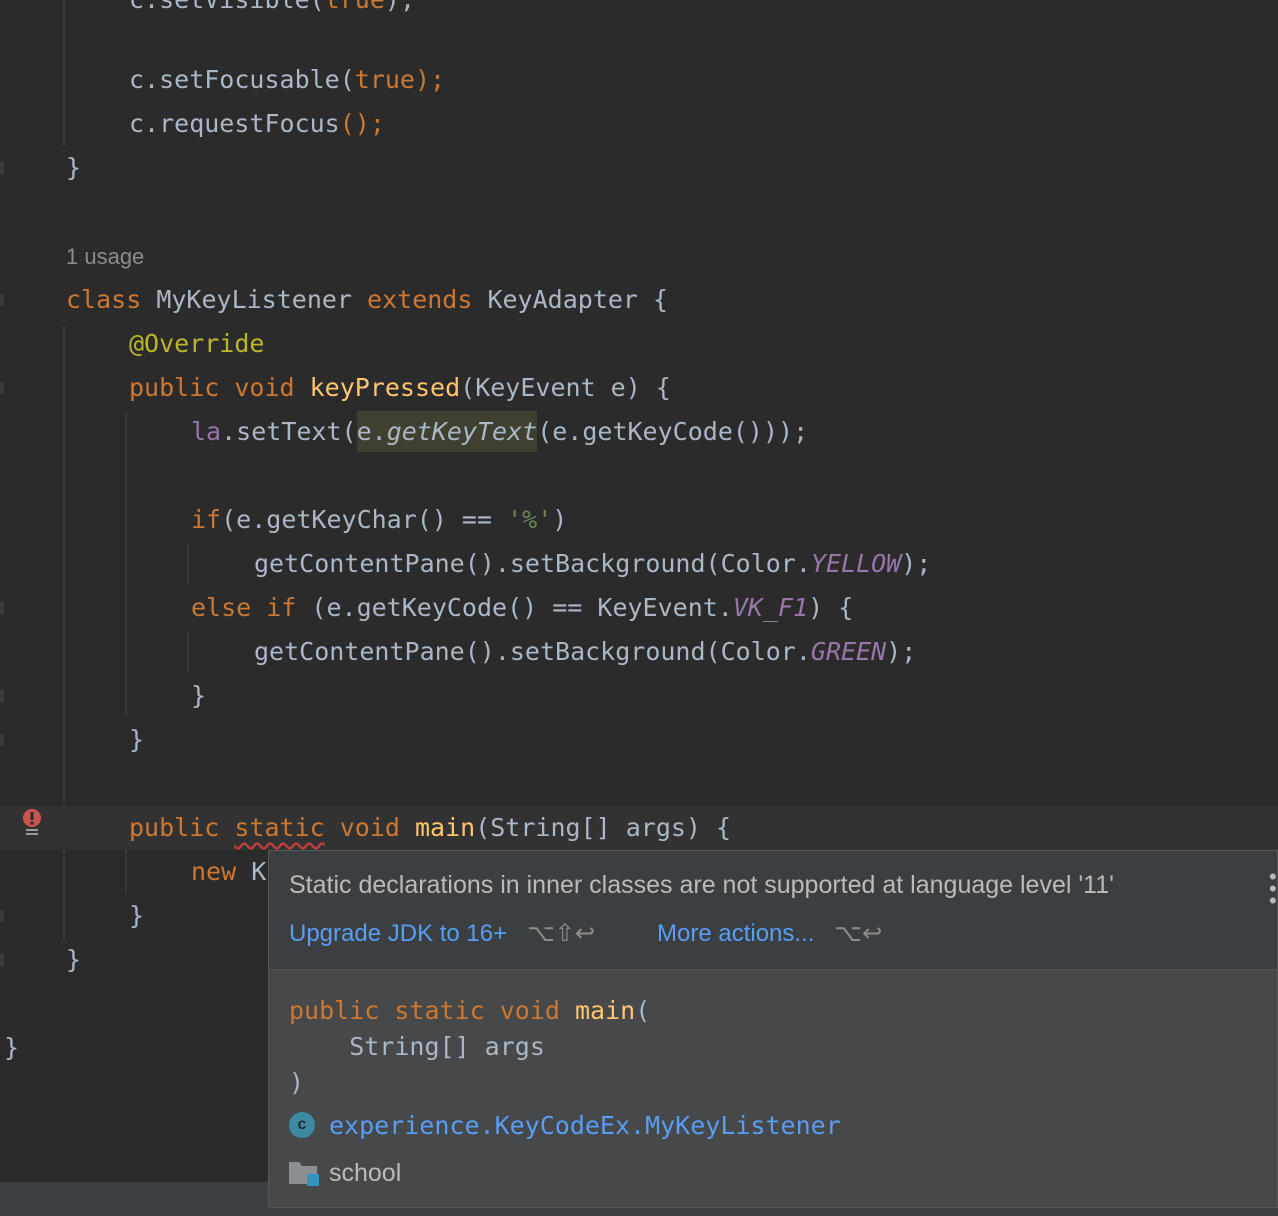 The height and width of the screenshot is (1216, 1278). What do you see at coordinates (302, 1125) in the screenshot?
I see `class-icon: c` at bounding box center [302, 1125].